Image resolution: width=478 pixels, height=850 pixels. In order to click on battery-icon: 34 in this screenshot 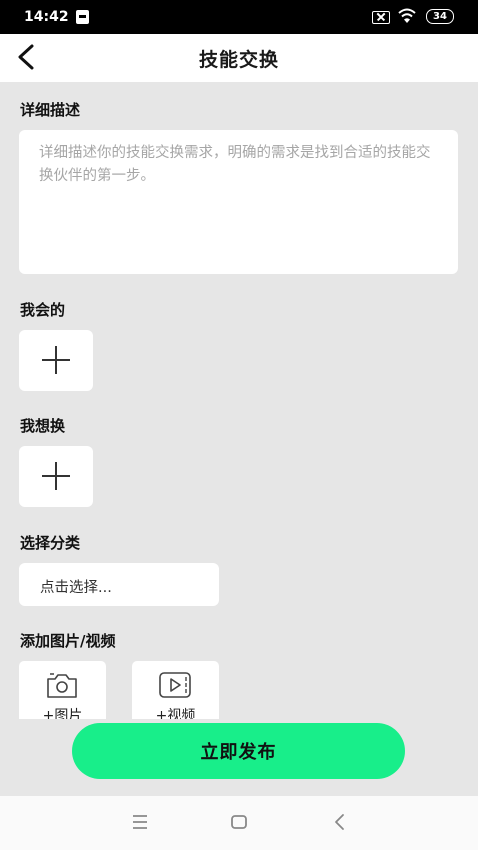, I will do `click(440, 16)`.